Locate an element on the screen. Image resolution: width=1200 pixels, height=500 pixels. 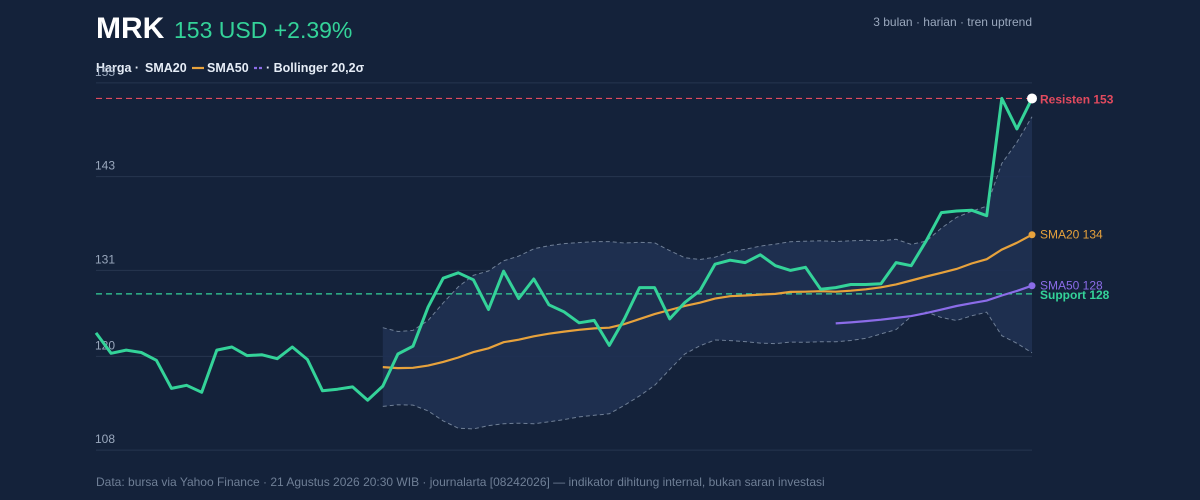
legend-bollinger: · Bollinger 20,2σ is located at coordinates (315, 68).